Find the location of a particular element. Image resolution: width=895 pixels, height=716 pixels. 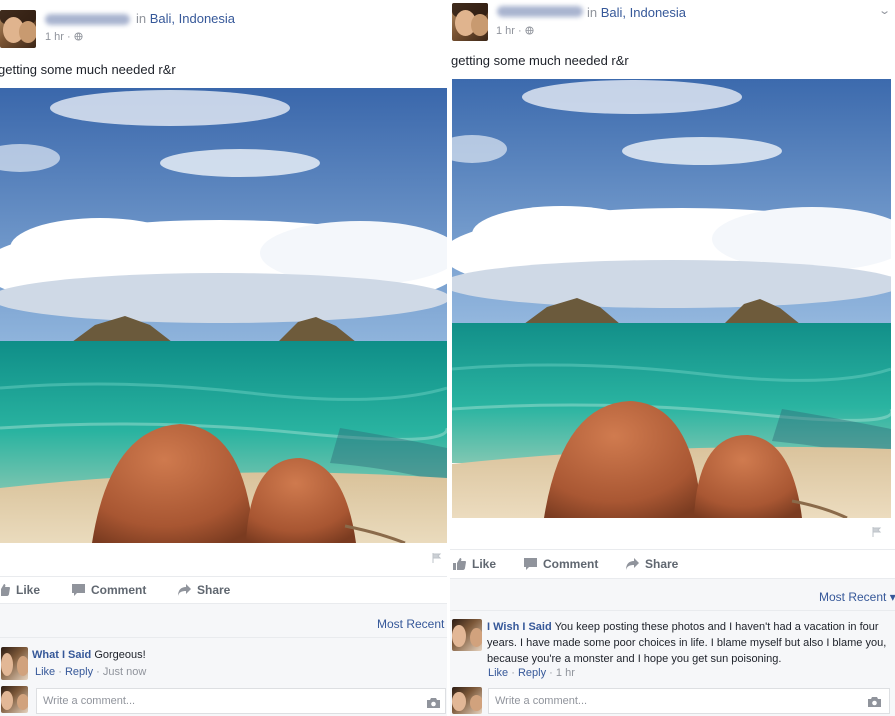

comment-actions: Like · Reply · 1 hr is located at coordinates (531, 673).